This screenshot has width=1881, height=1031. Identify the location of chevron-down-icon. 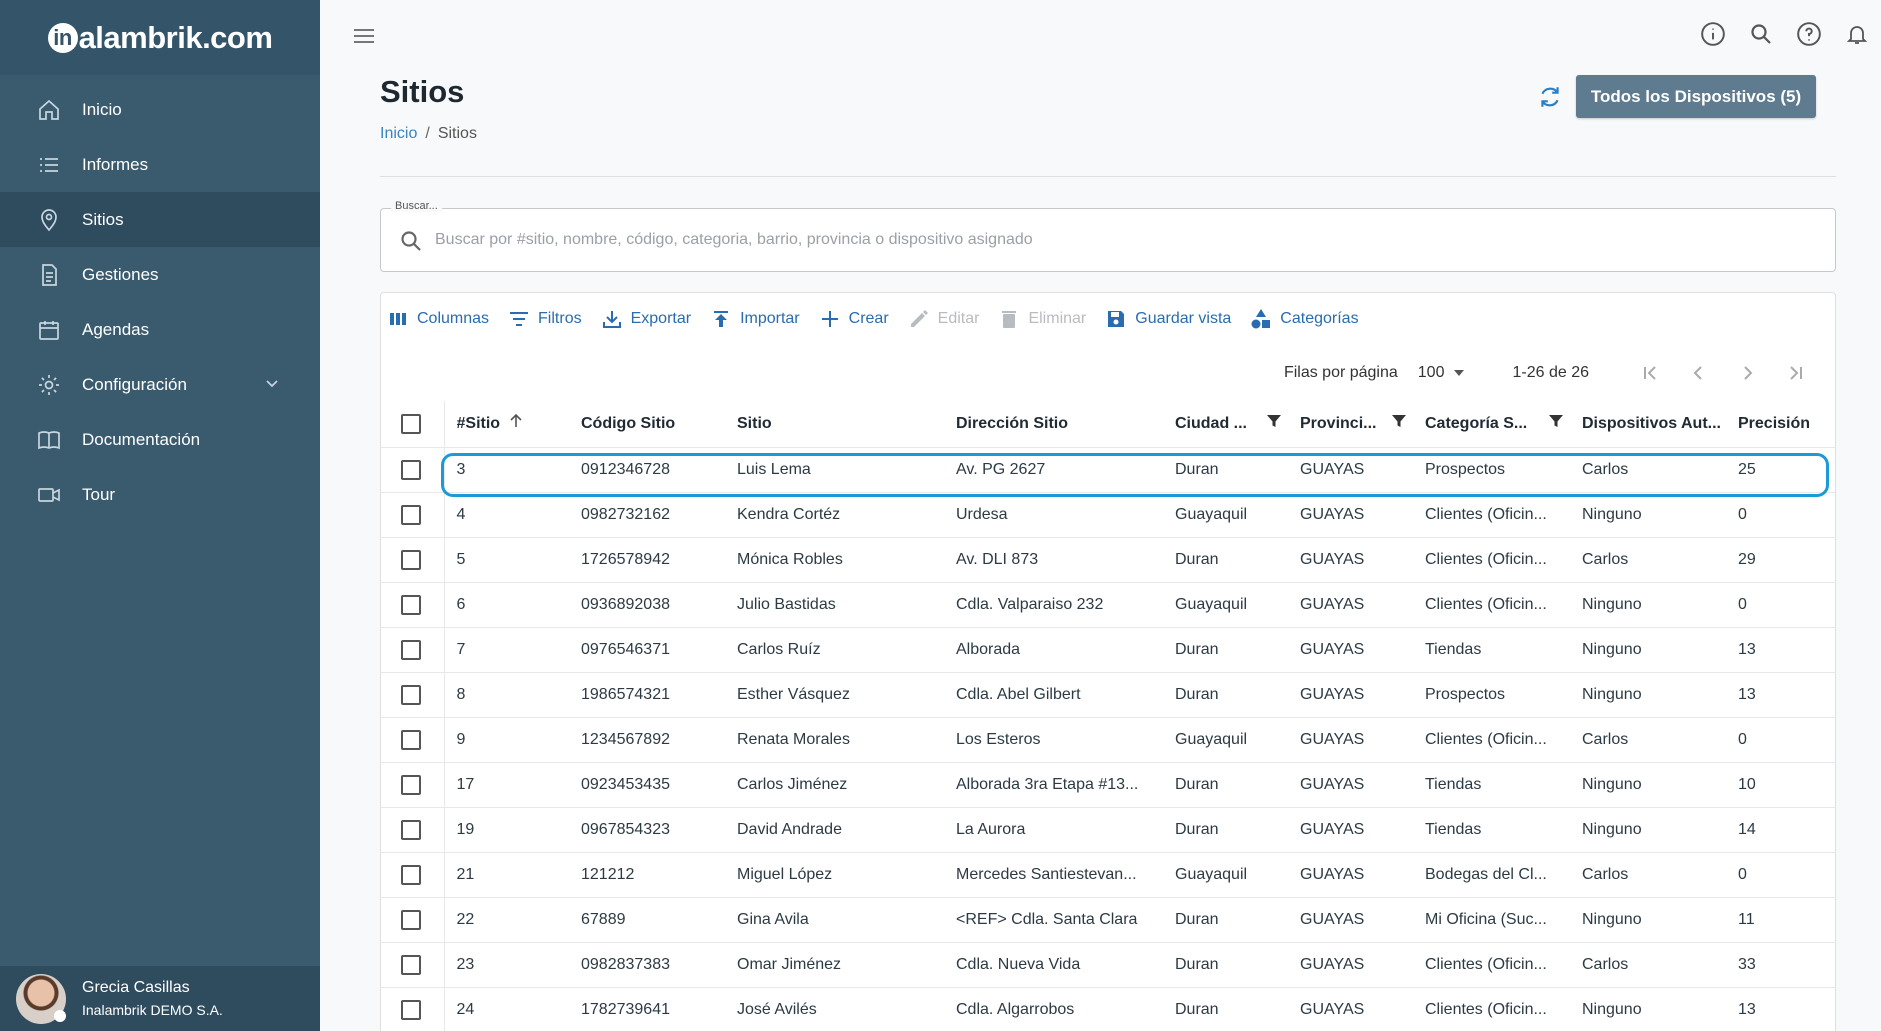
(272, 385).